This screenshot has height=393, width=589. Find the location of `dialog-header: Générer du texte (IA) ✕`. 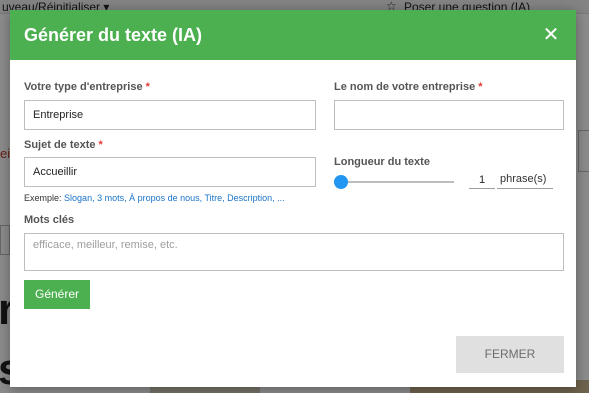

dialog-header: Générer du texte (IA) ✕ is located at coordinates (293, 35).